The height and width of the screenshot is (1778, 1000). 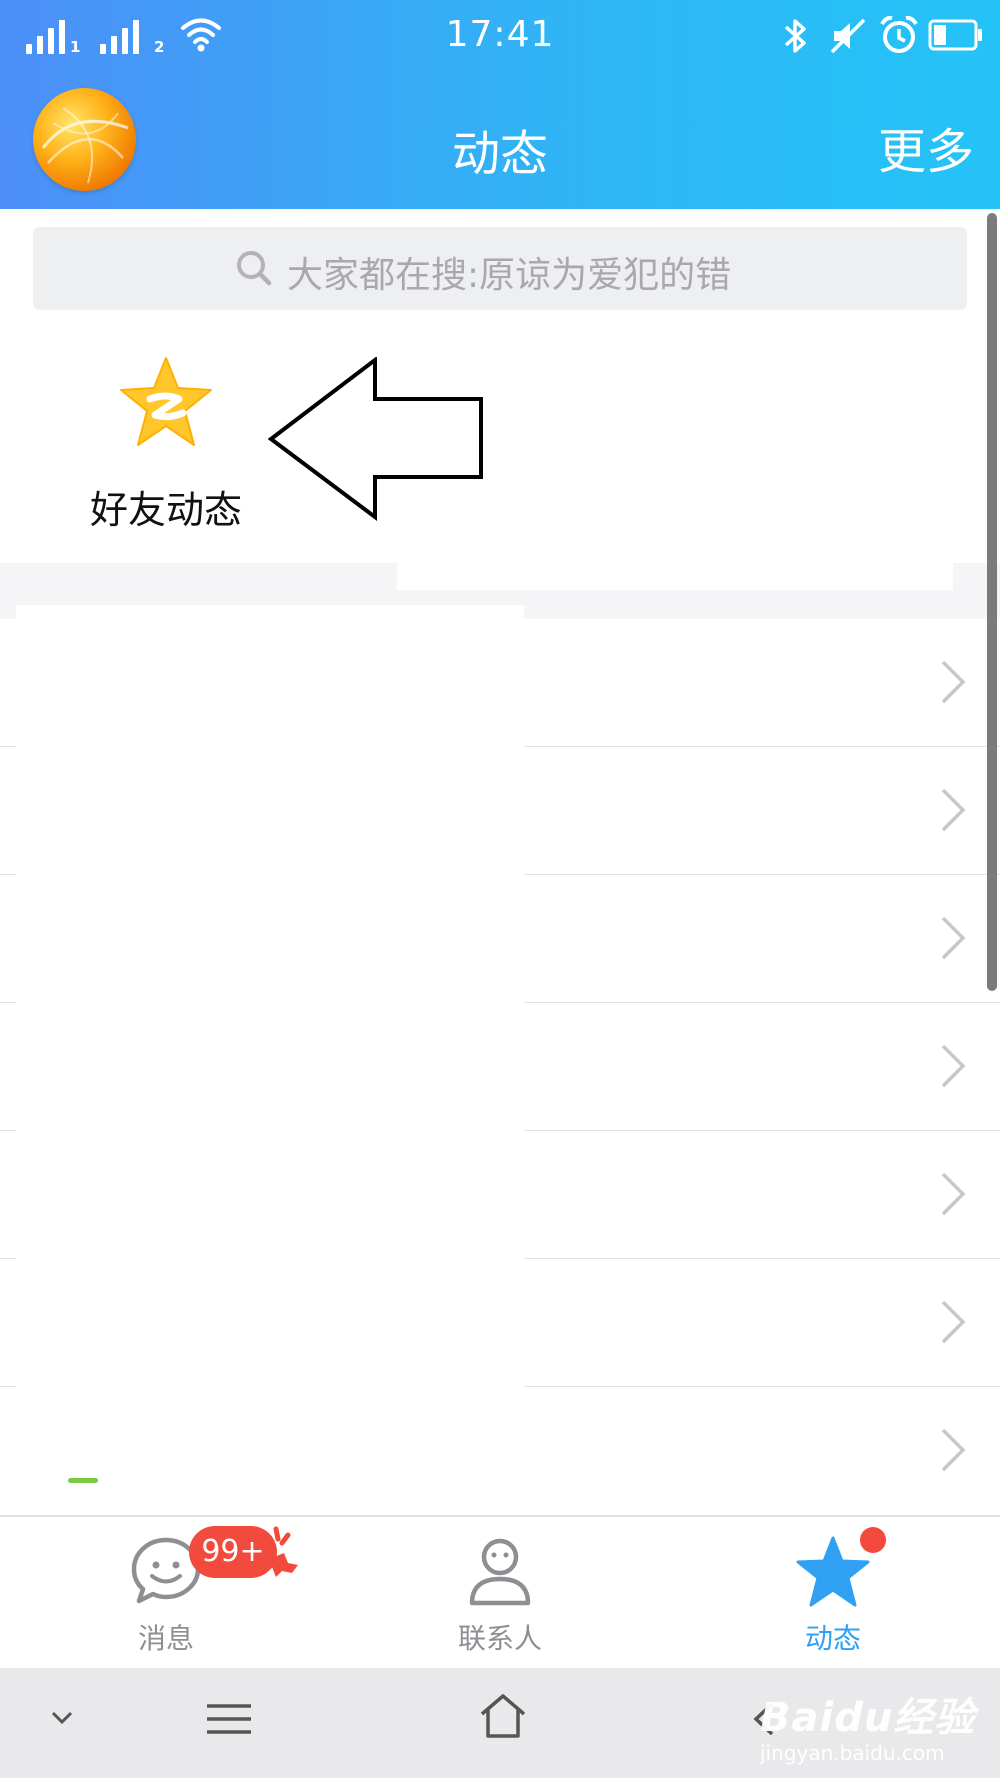 I want to click on mute-icon, so click(x=848, y=36).